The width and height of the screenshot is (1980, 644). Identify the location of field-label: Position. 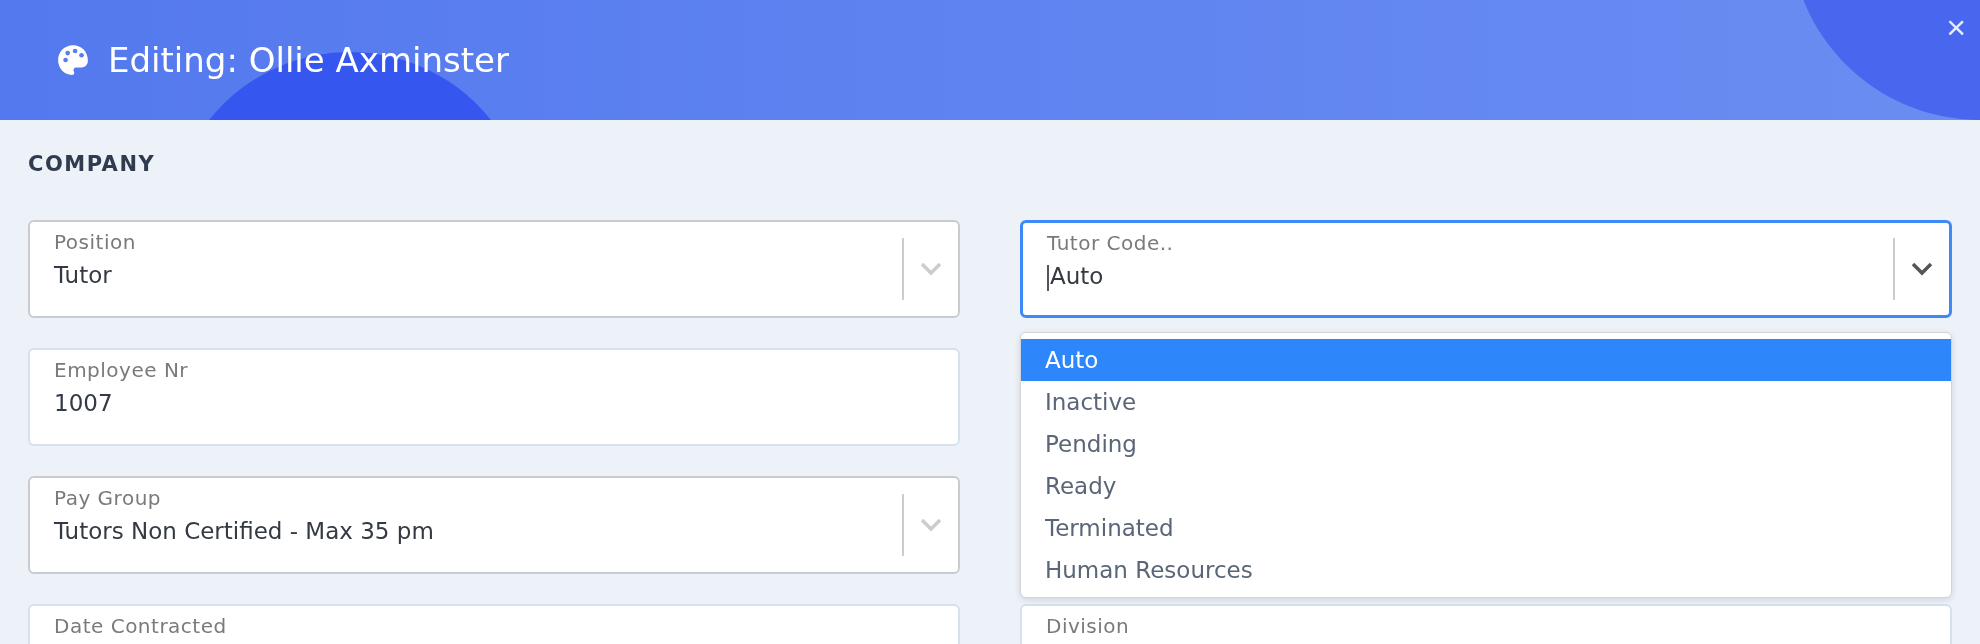
(95, 242).